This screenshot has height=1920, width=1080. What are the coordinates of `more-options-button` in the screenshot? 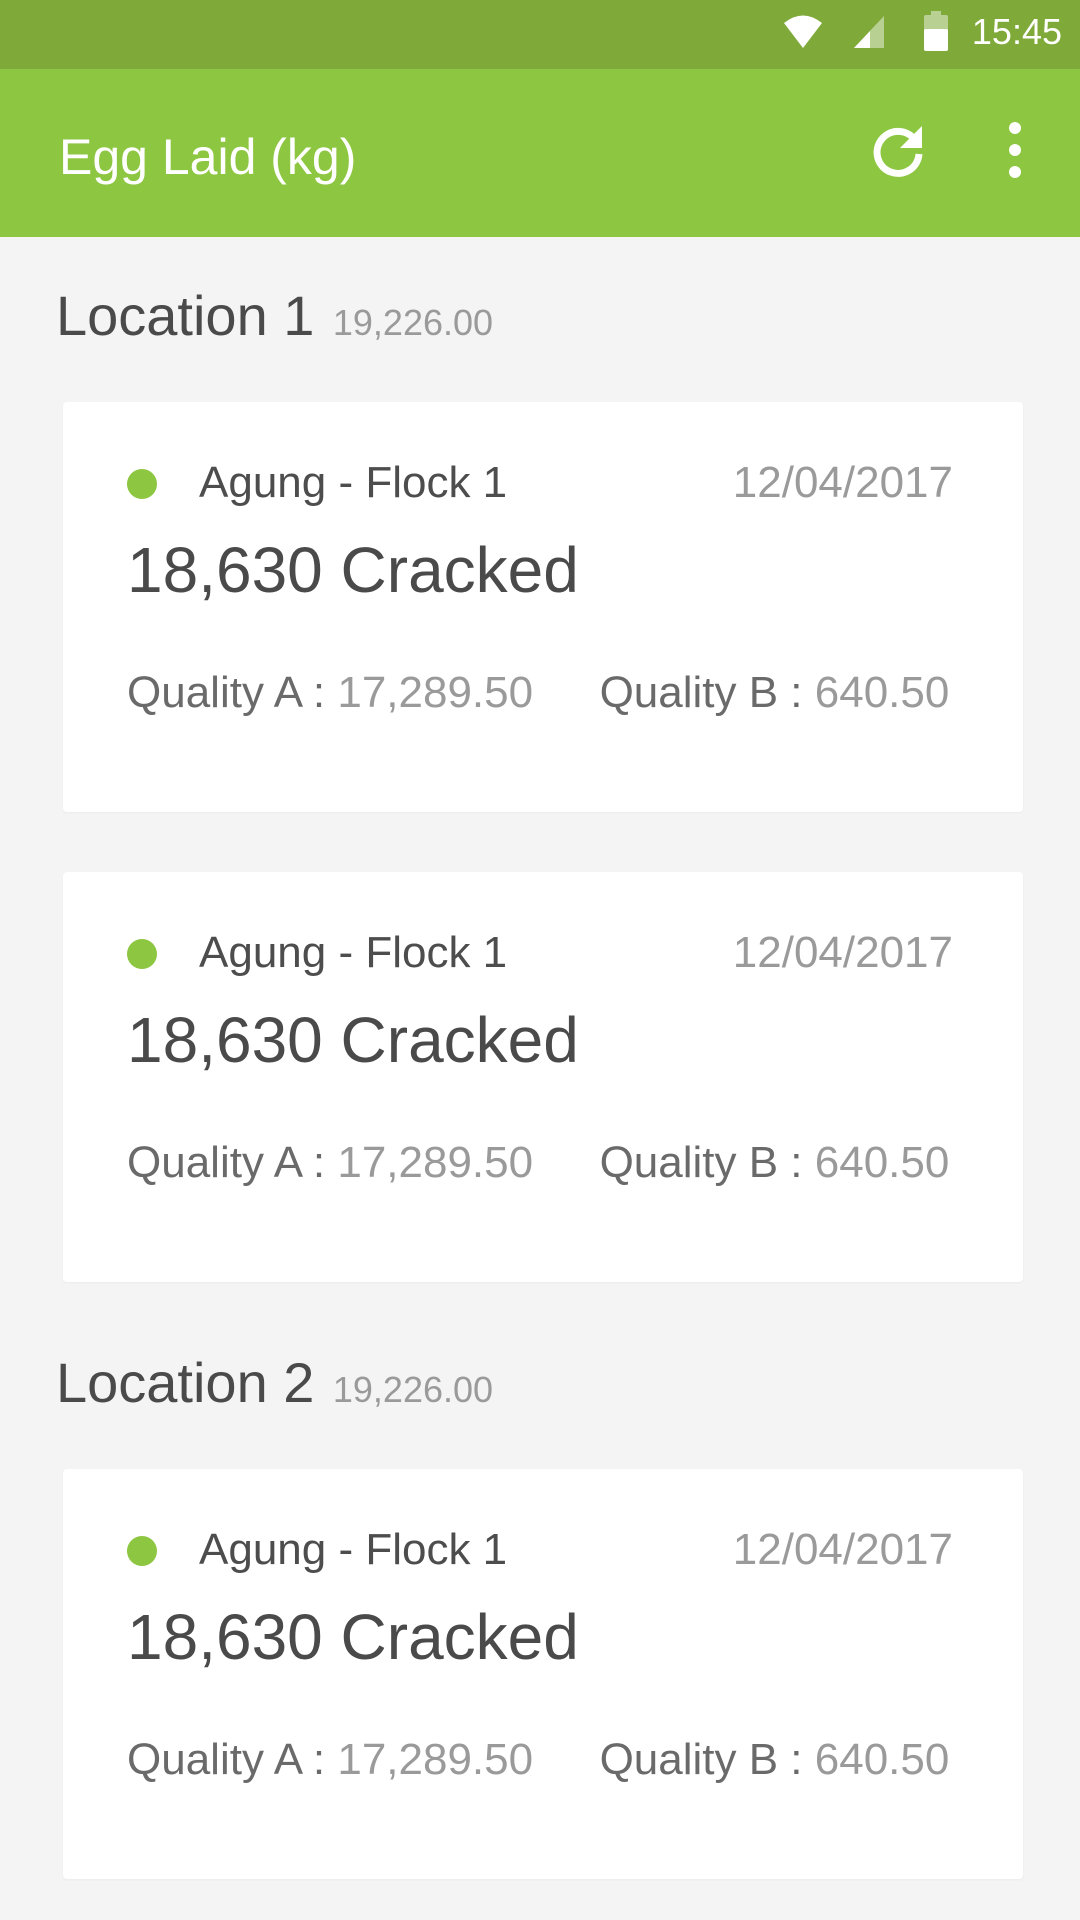 It's located at (1015, 151).